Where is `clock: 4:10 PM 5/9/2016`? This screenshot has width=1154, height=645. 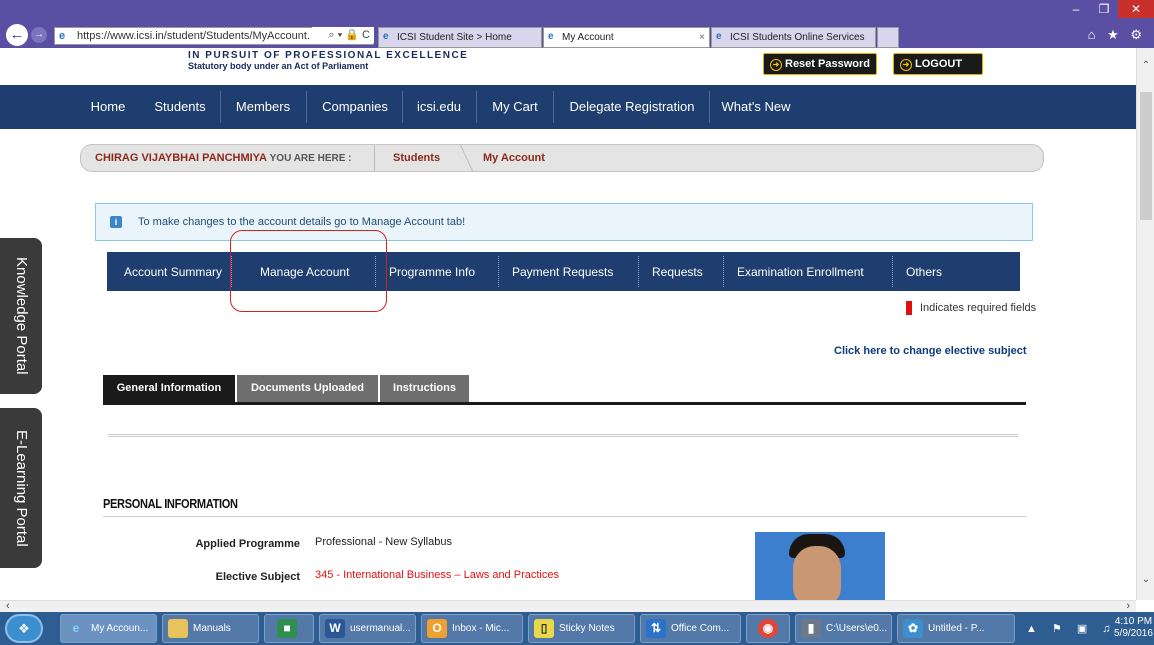 clock: 4:10 PM 5/9/2016 is located at coordinates (1133, 628).